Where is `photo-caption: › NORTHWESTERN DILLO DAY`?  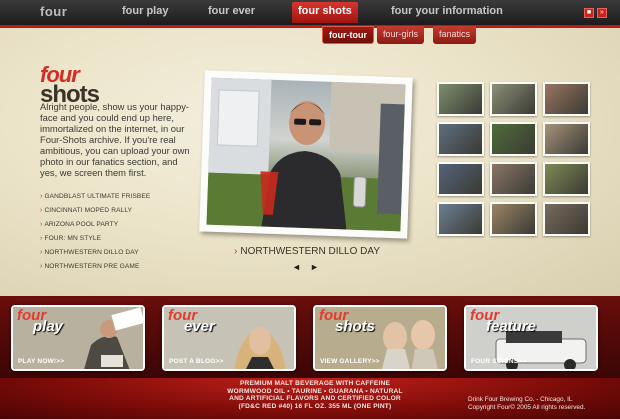 photo-caption: › NORTHWESTERN DILLO DAY is located at coordinates (307, 251).